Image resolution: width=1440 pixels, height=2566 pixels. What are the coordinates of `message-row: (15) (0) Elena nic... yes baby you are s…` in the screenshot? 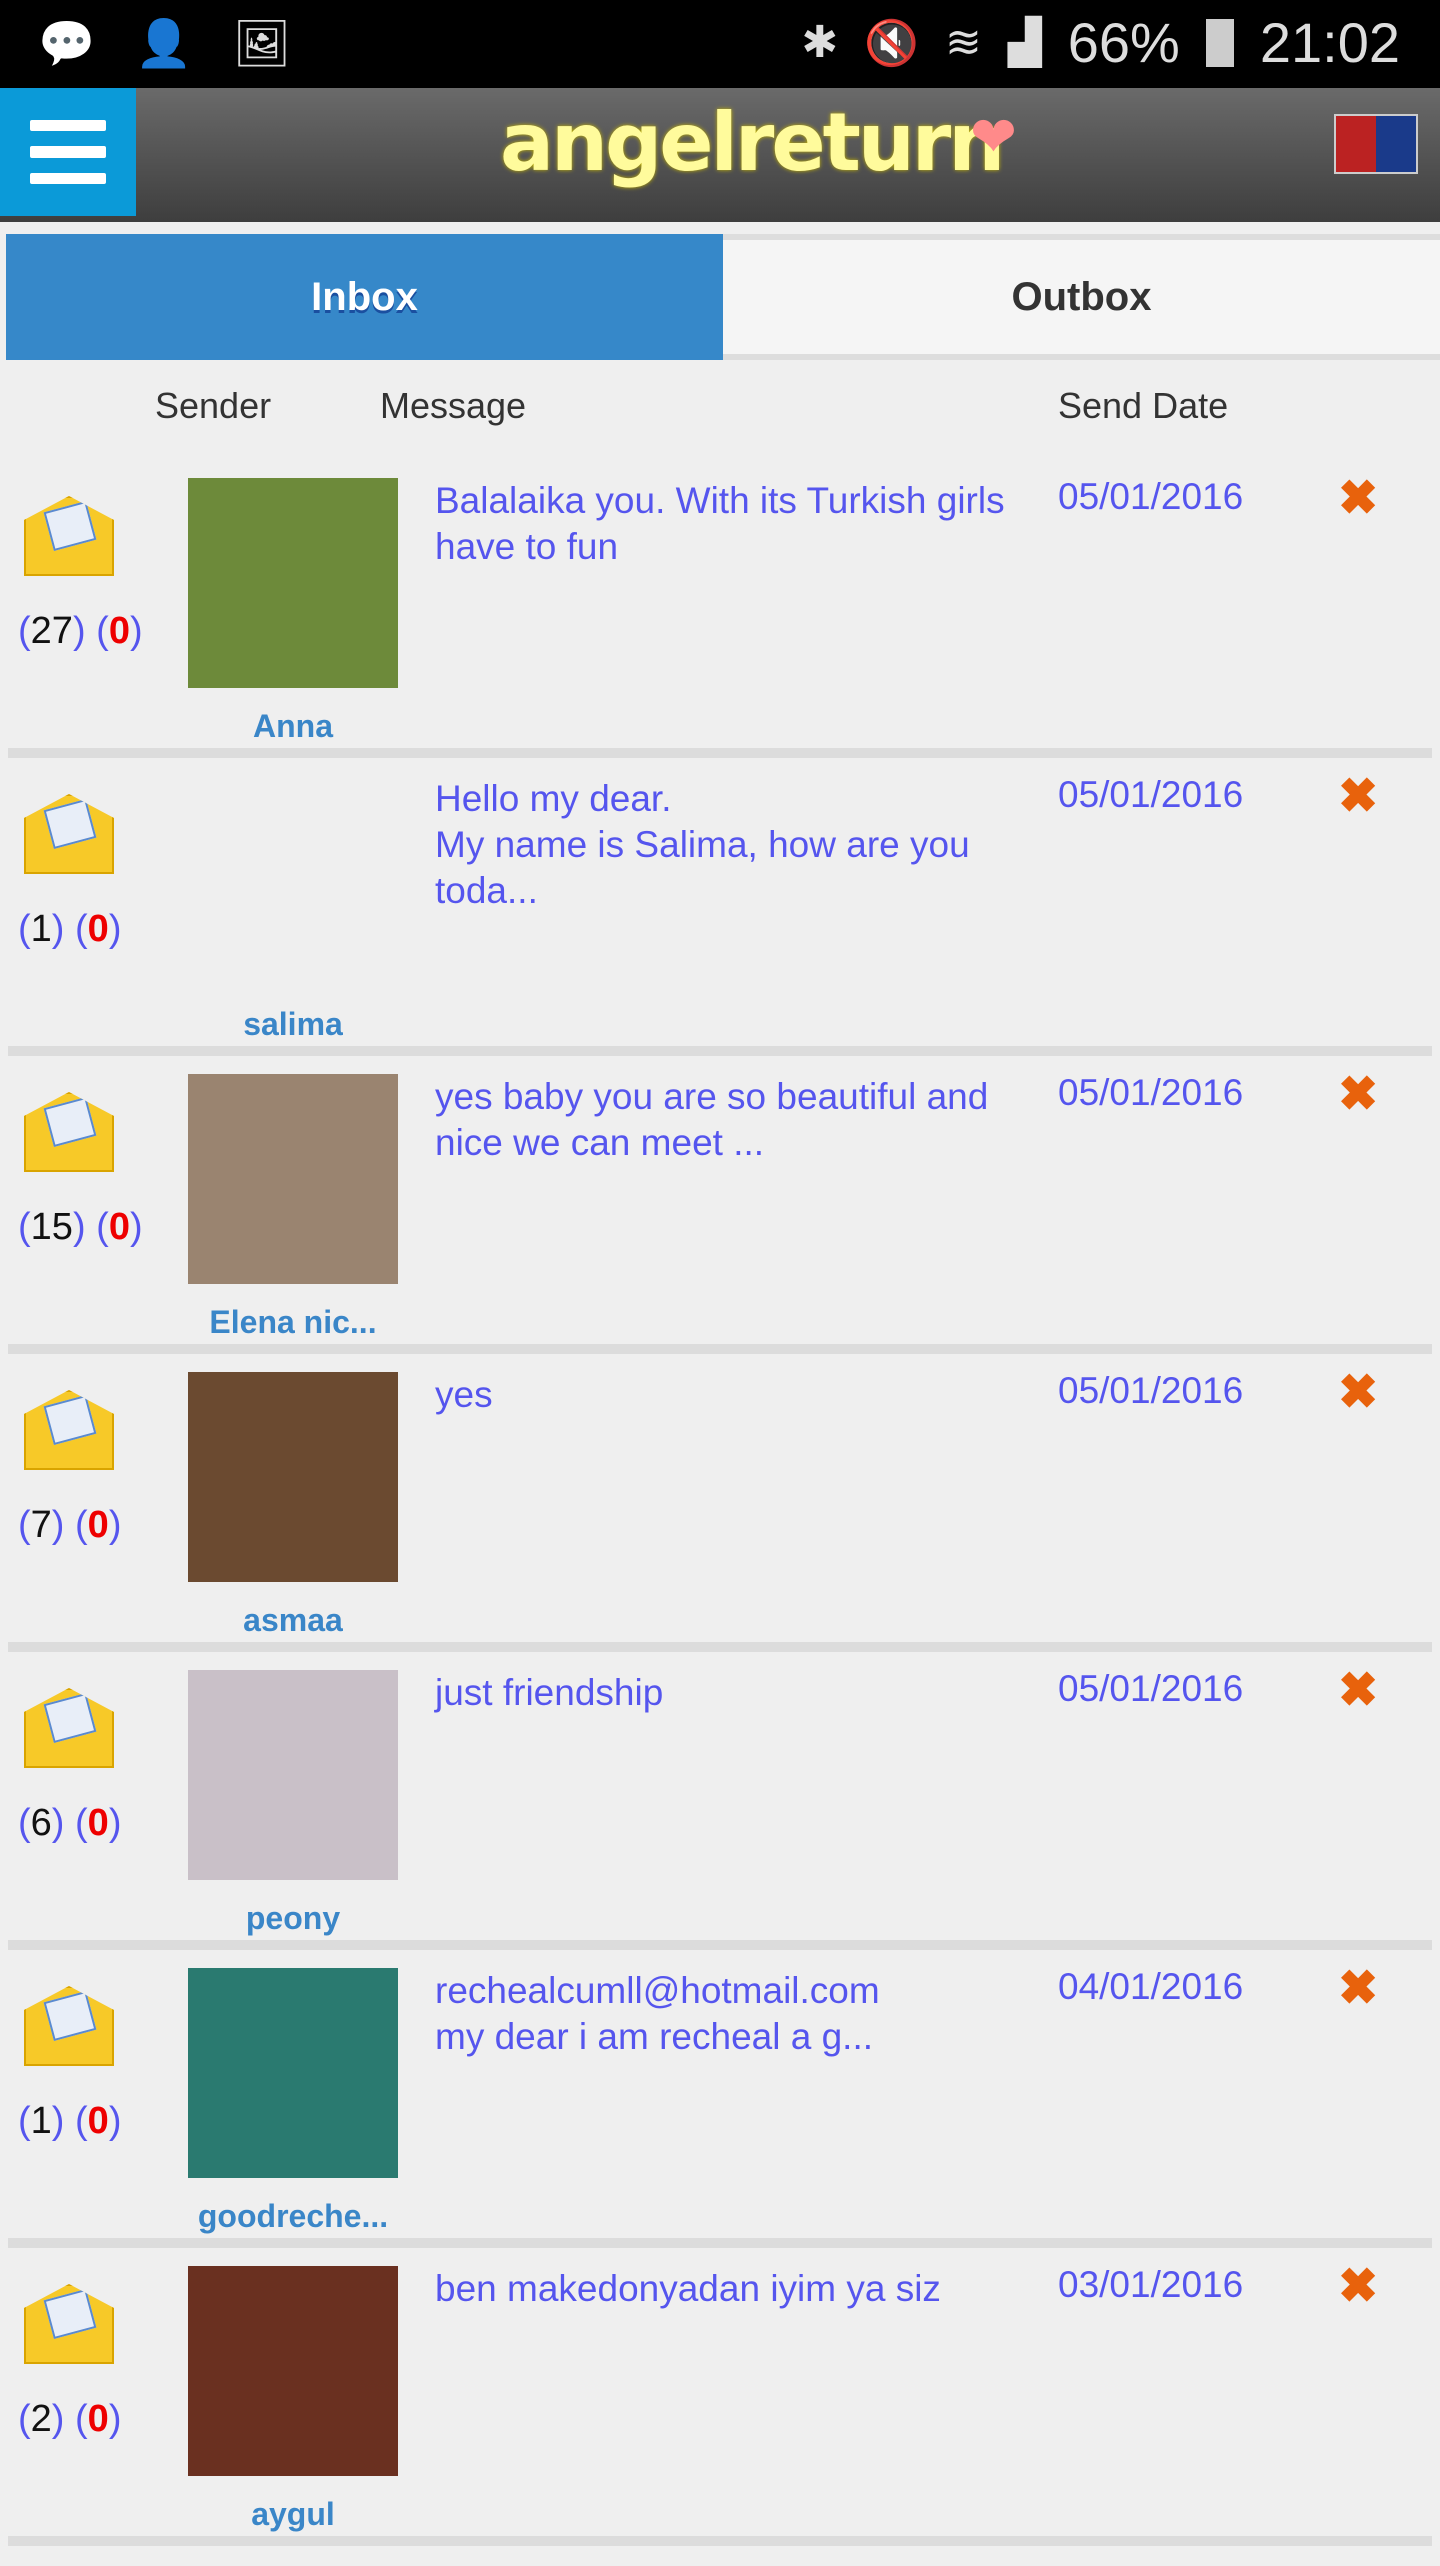 It's located at (720, 1195).